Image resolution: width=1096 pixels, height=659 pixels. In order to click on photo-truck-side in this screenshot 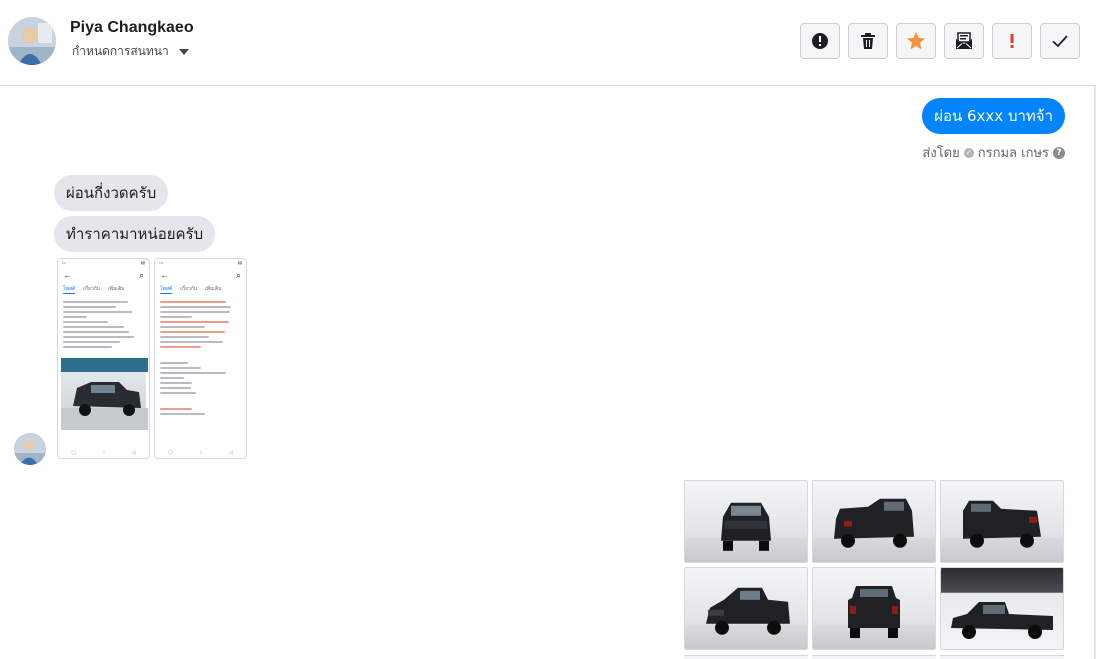, I will do `click(1002, 608)`.